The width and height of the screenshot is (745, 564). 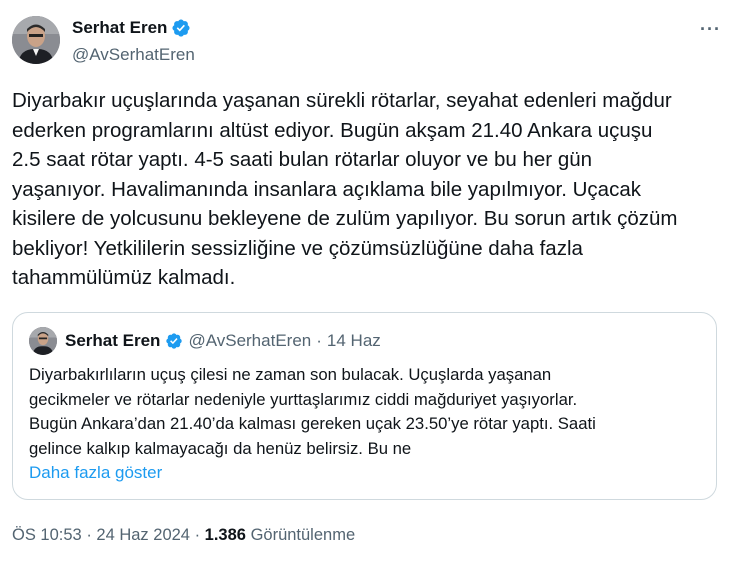 What do you see at coordinates (36, 40) in the screenshot?
I see `author-avatar` at bounding box center [36, 40].